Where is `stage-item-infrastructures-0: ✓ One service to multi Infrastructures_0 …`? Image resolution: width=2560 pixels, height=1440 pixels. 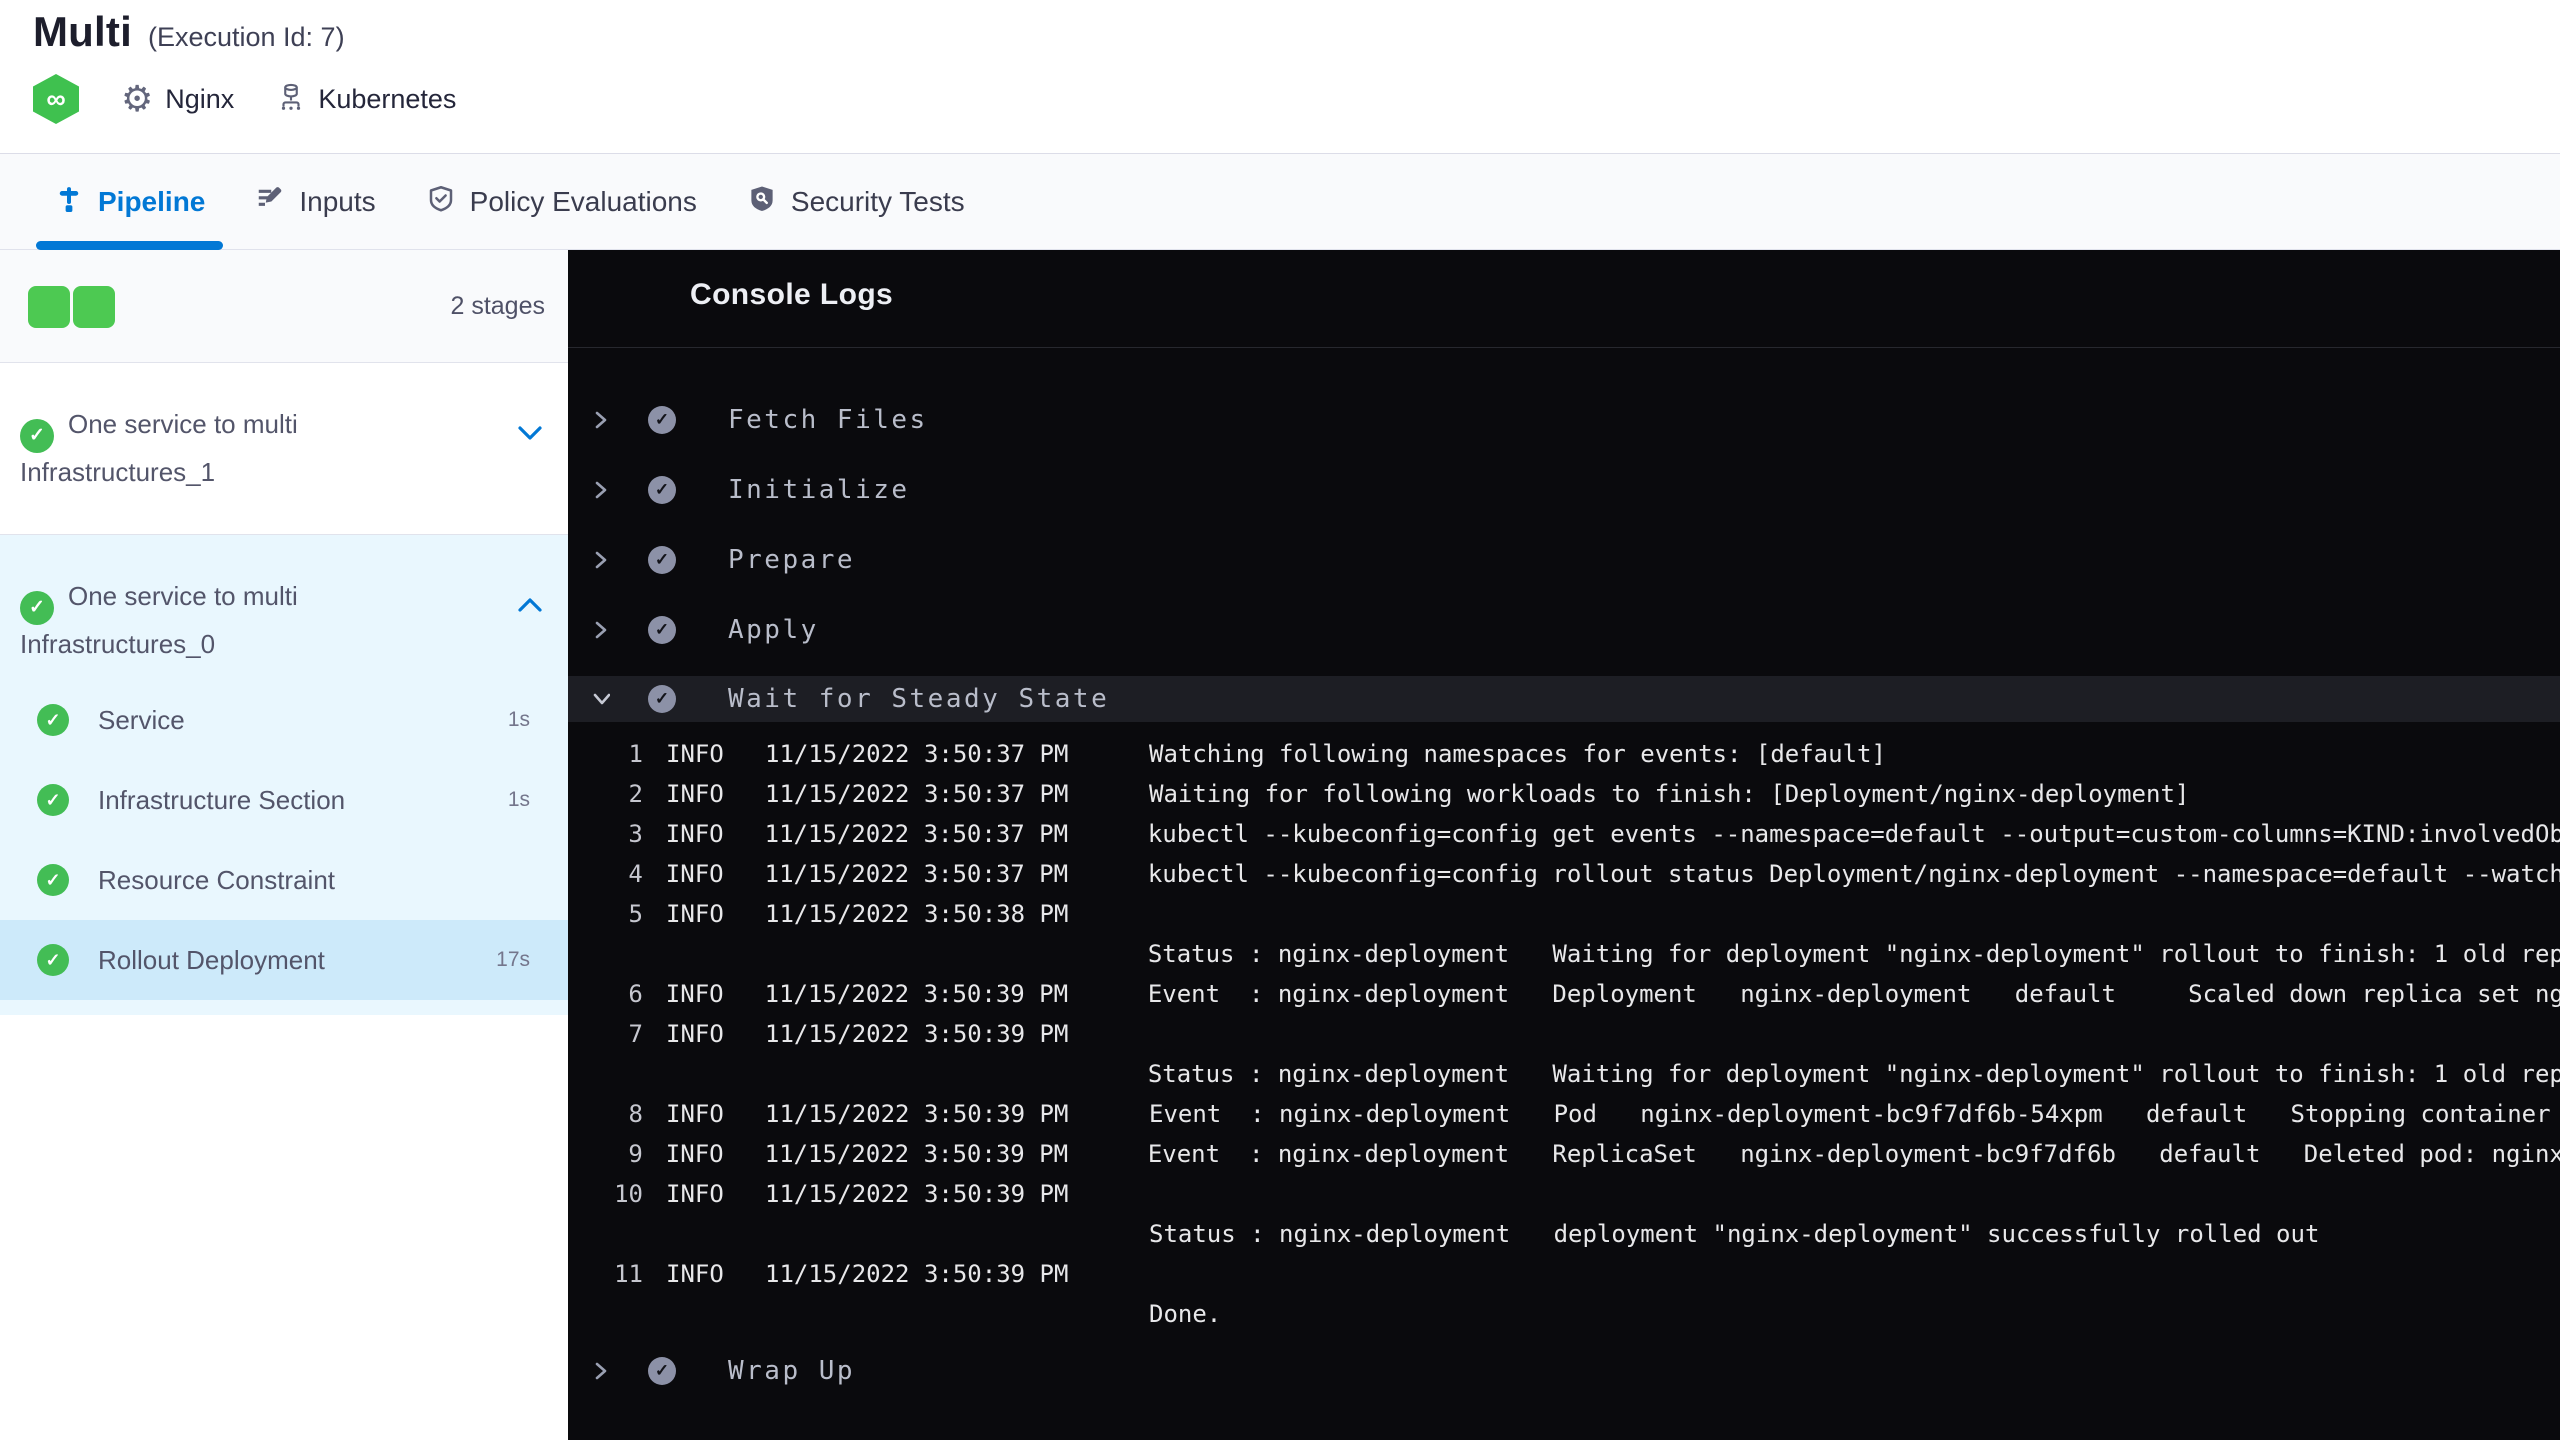
stage-item-infrastructures-0: ✓ One service to multi Infrastructures_0 … is located at coordinates (284, 775).